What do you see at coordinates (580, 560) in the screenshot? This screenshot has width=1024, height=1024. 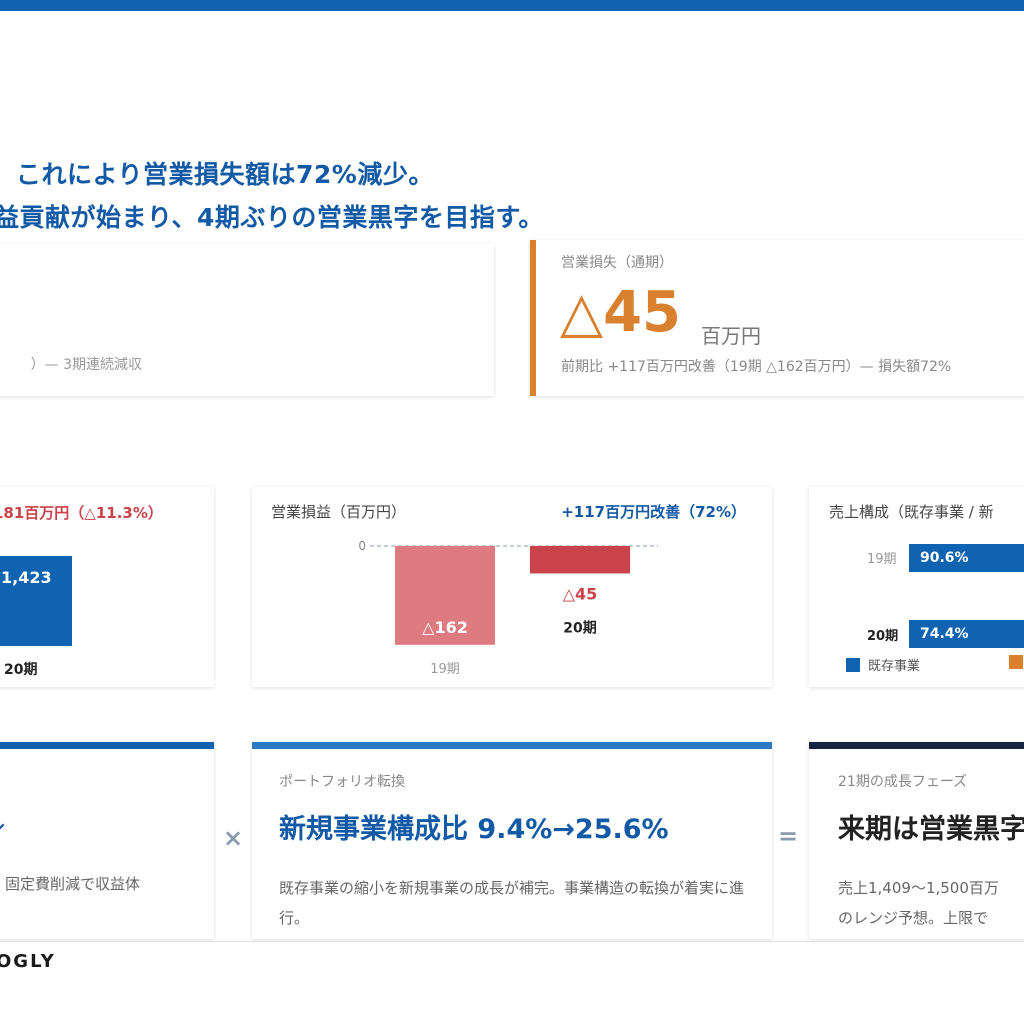 I see `operating-bar-20期` at bounding box center [580, 560].